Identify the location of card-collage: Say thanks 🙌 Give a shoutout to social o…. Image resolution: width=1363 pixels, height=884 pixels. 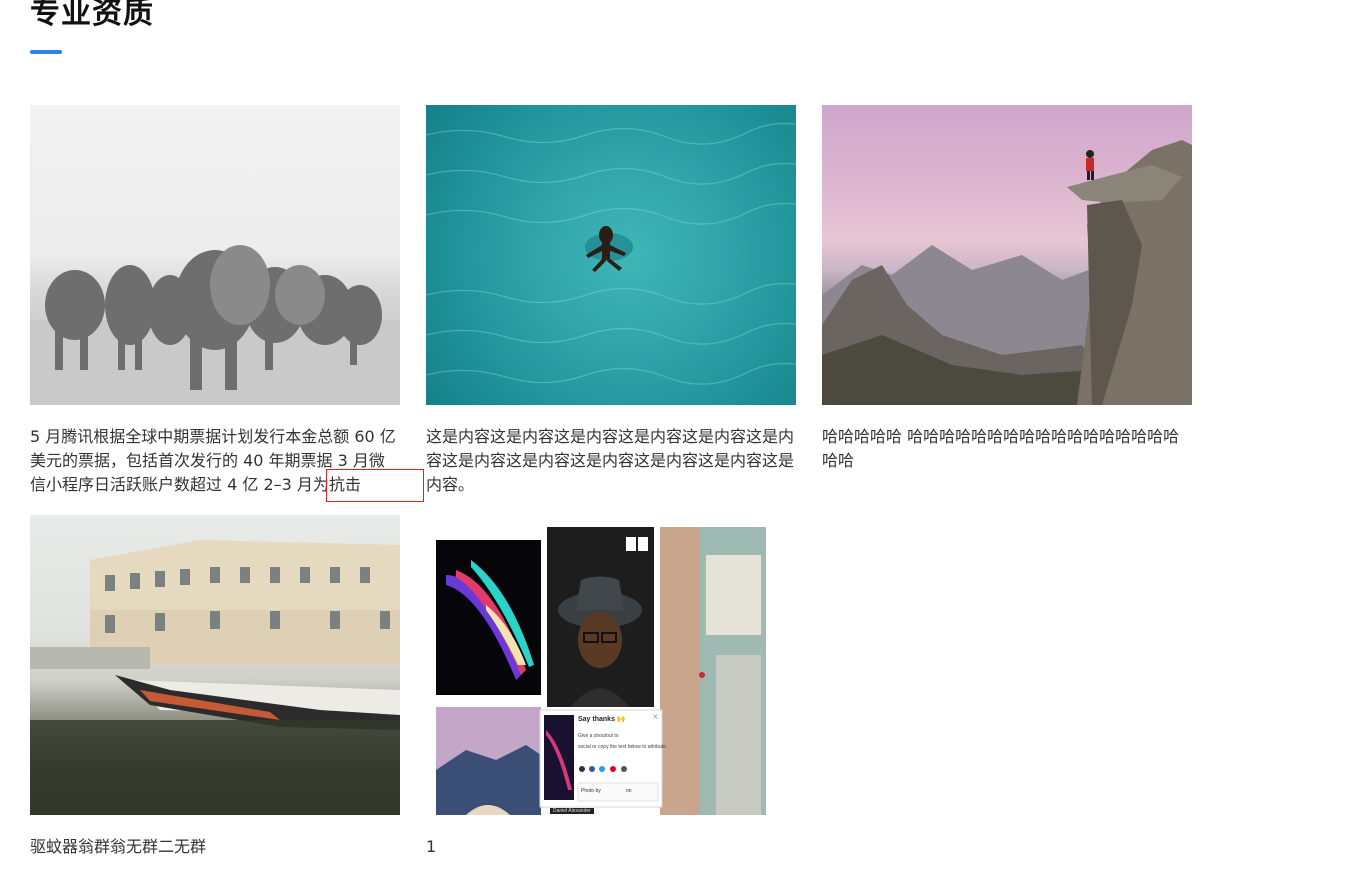
(611, 687).